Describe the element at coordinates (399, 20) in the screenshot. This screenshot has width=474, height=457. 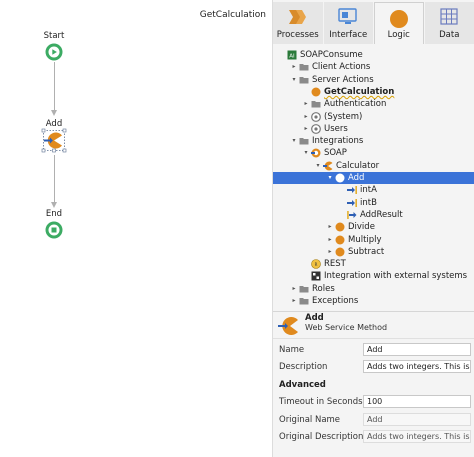
I see `logic-icon` at that location.